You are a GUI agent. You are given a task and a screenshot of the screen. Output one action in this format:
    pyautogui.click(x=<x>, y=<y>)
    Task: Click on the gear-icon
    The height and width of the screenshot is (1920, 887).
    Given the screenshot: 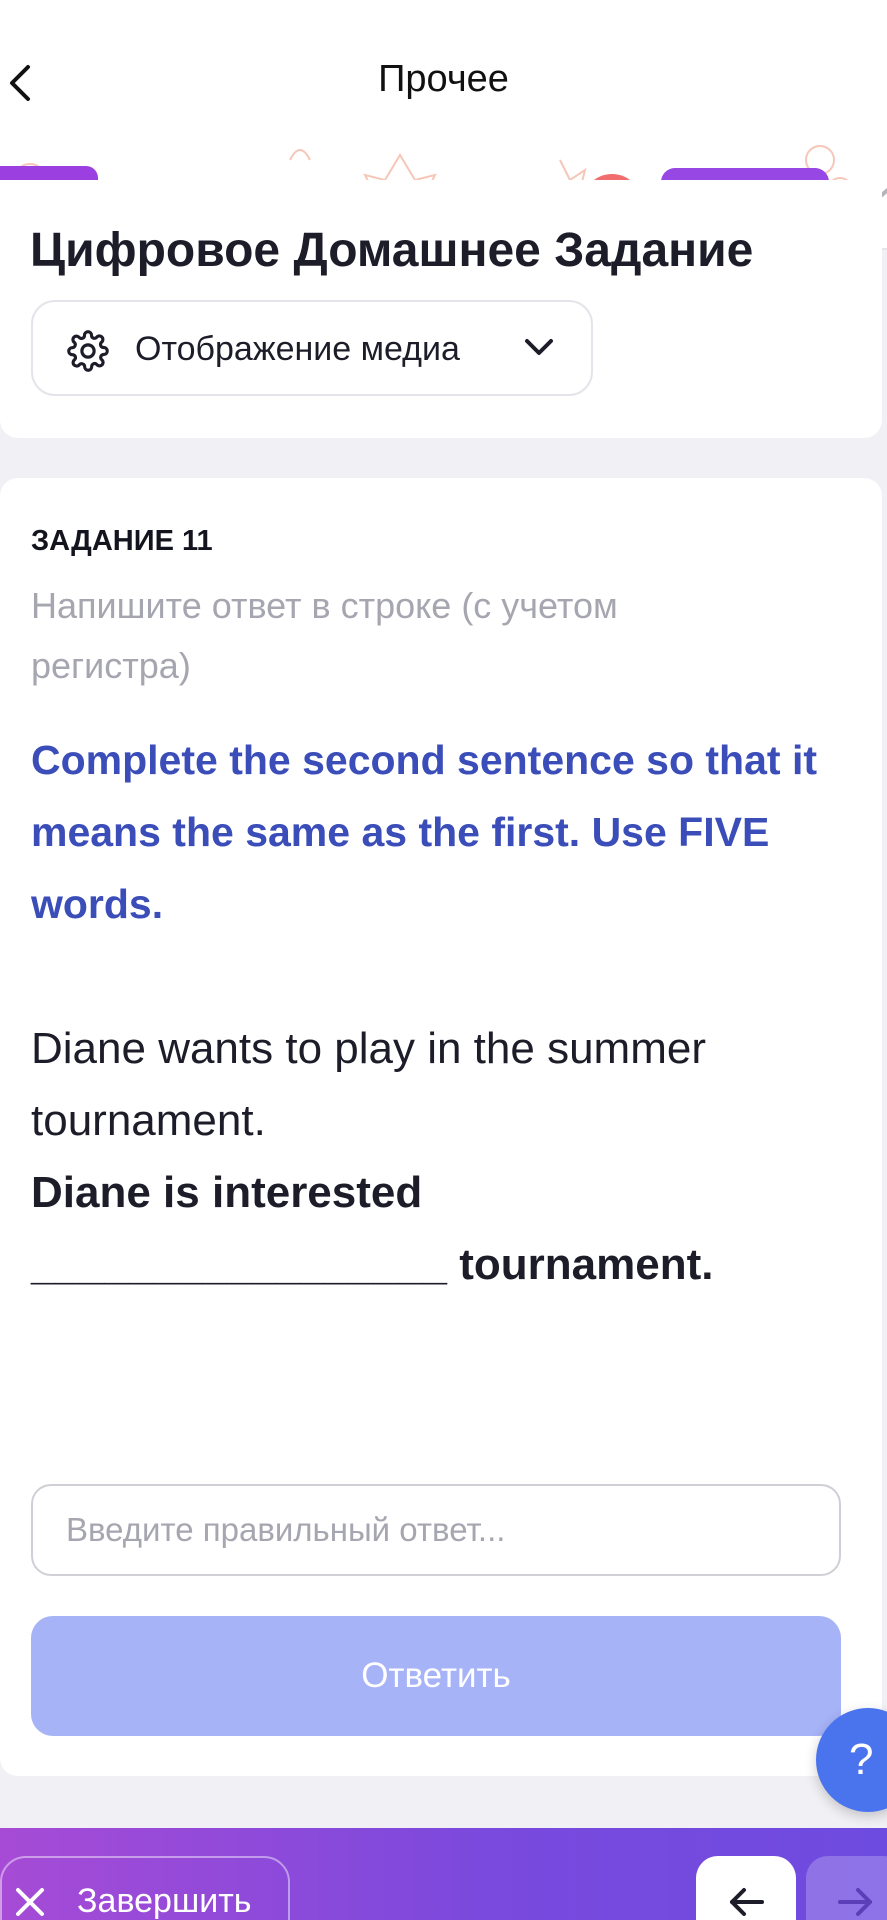 What is the action you would take?
    pyautogui.click(x=88, y=351)
    